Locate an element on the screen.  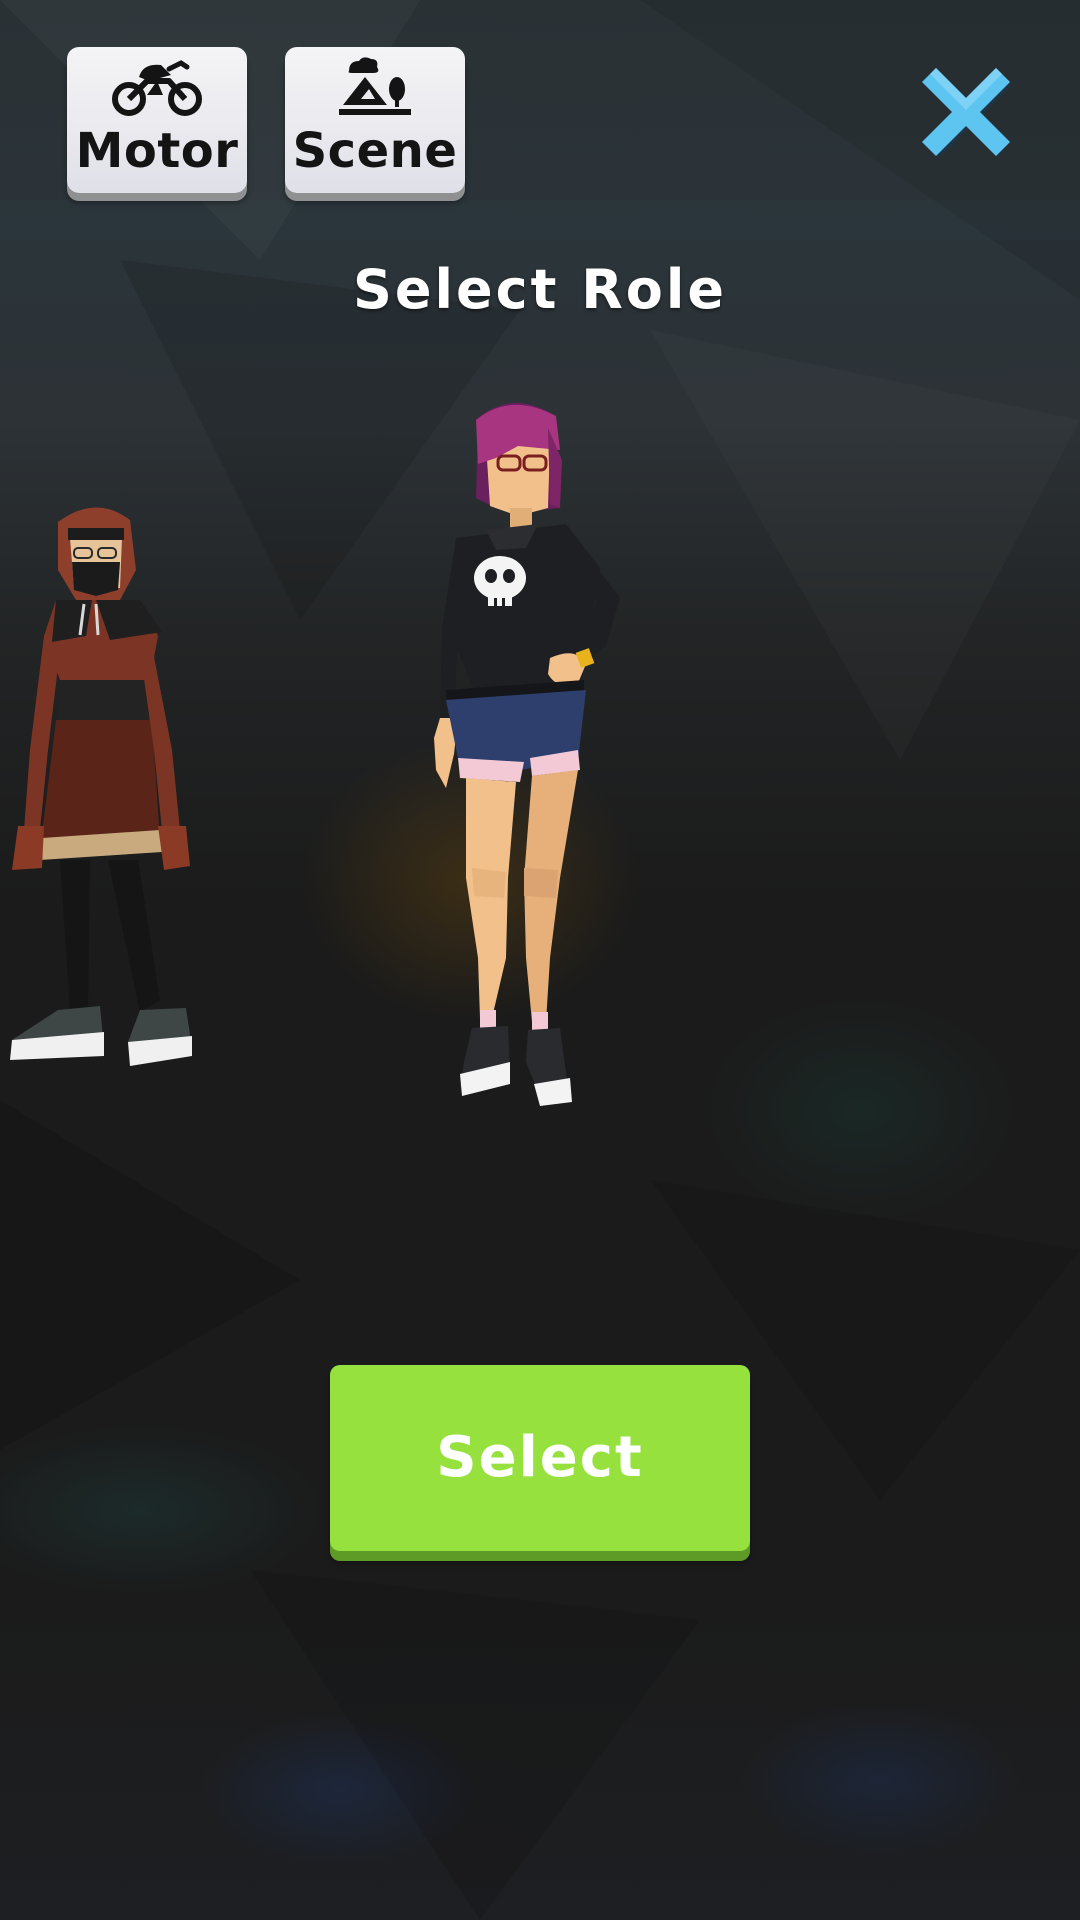
hooded-masked-character is located at coordinates (110, 795).